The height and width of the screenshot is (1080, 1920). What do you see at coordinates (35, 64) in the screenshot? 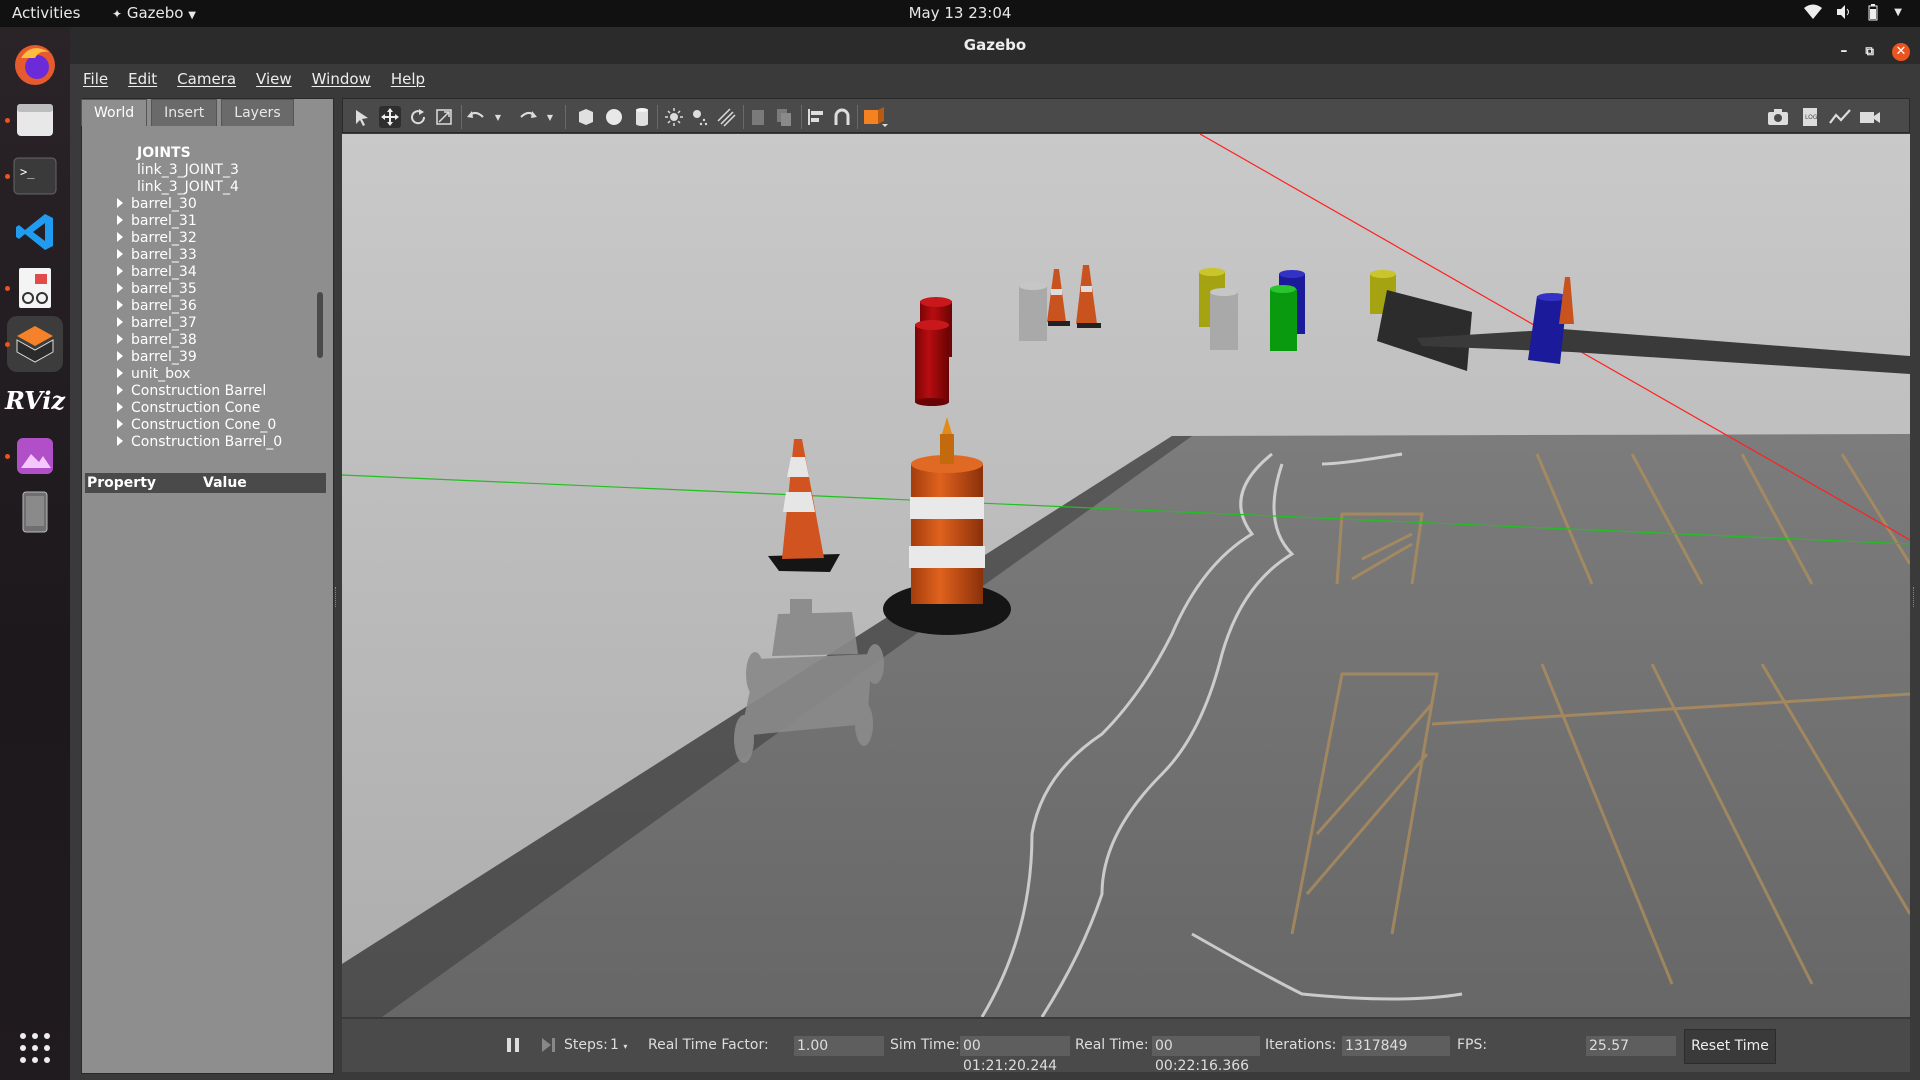
I see `dock-firefox` at bounding box center [35, 64].